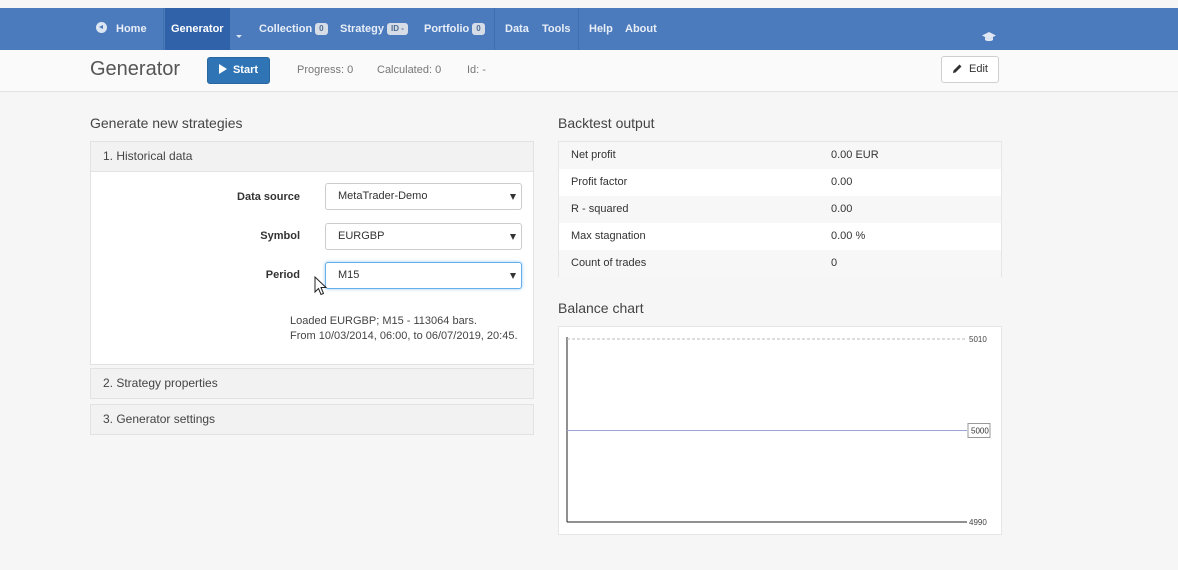  Describe the element at coordinates (780, 263) in the screenshot. I see `table-row: Count of trades 0` at that location.